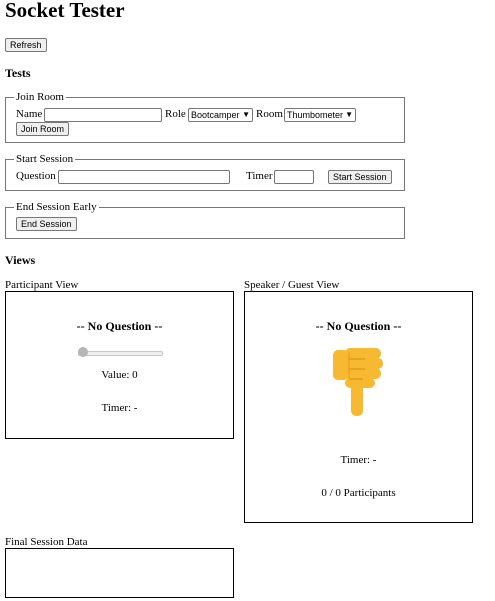 This screenshot has height=601, width=495. I want to click on page-title: Socket Tester, so click(65, 11).